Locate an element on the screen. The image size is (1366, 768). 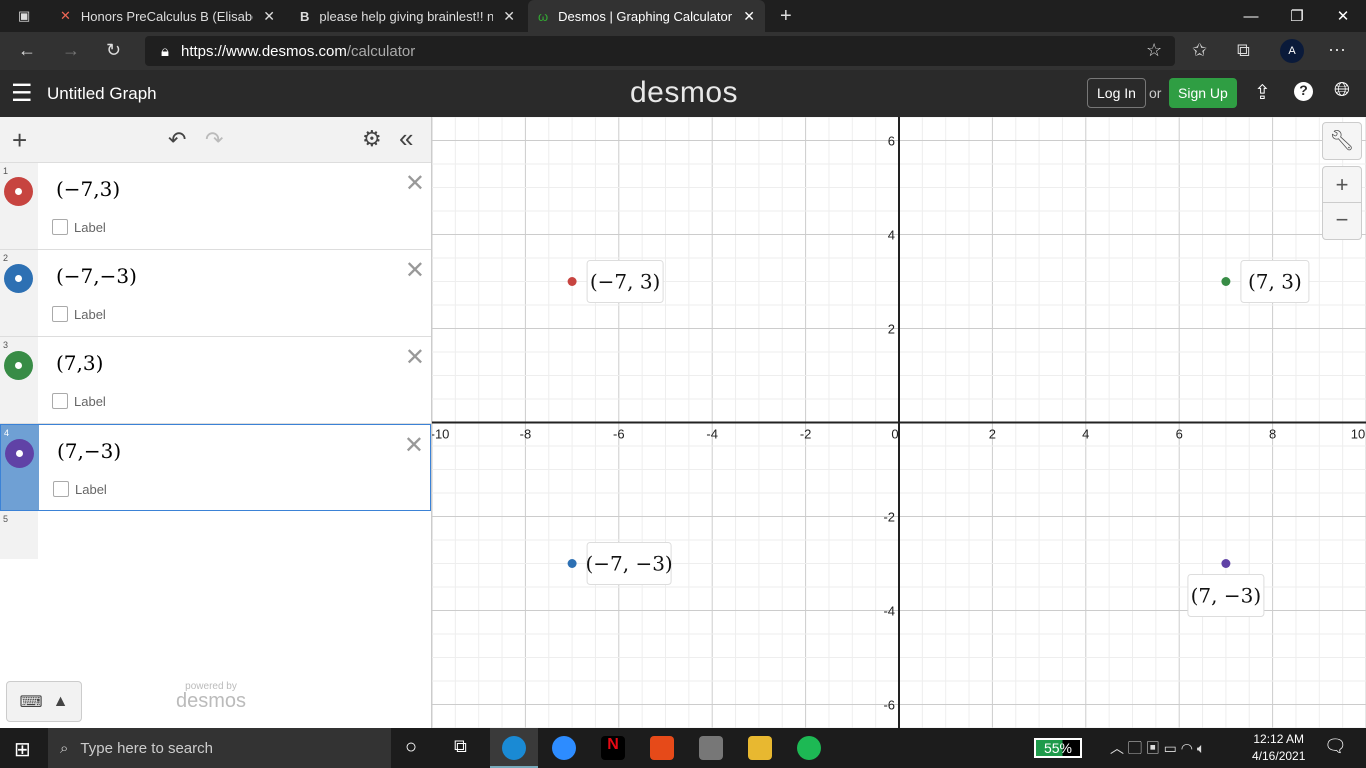
zoom-out-button: − is located at coordinates (1342, 221).